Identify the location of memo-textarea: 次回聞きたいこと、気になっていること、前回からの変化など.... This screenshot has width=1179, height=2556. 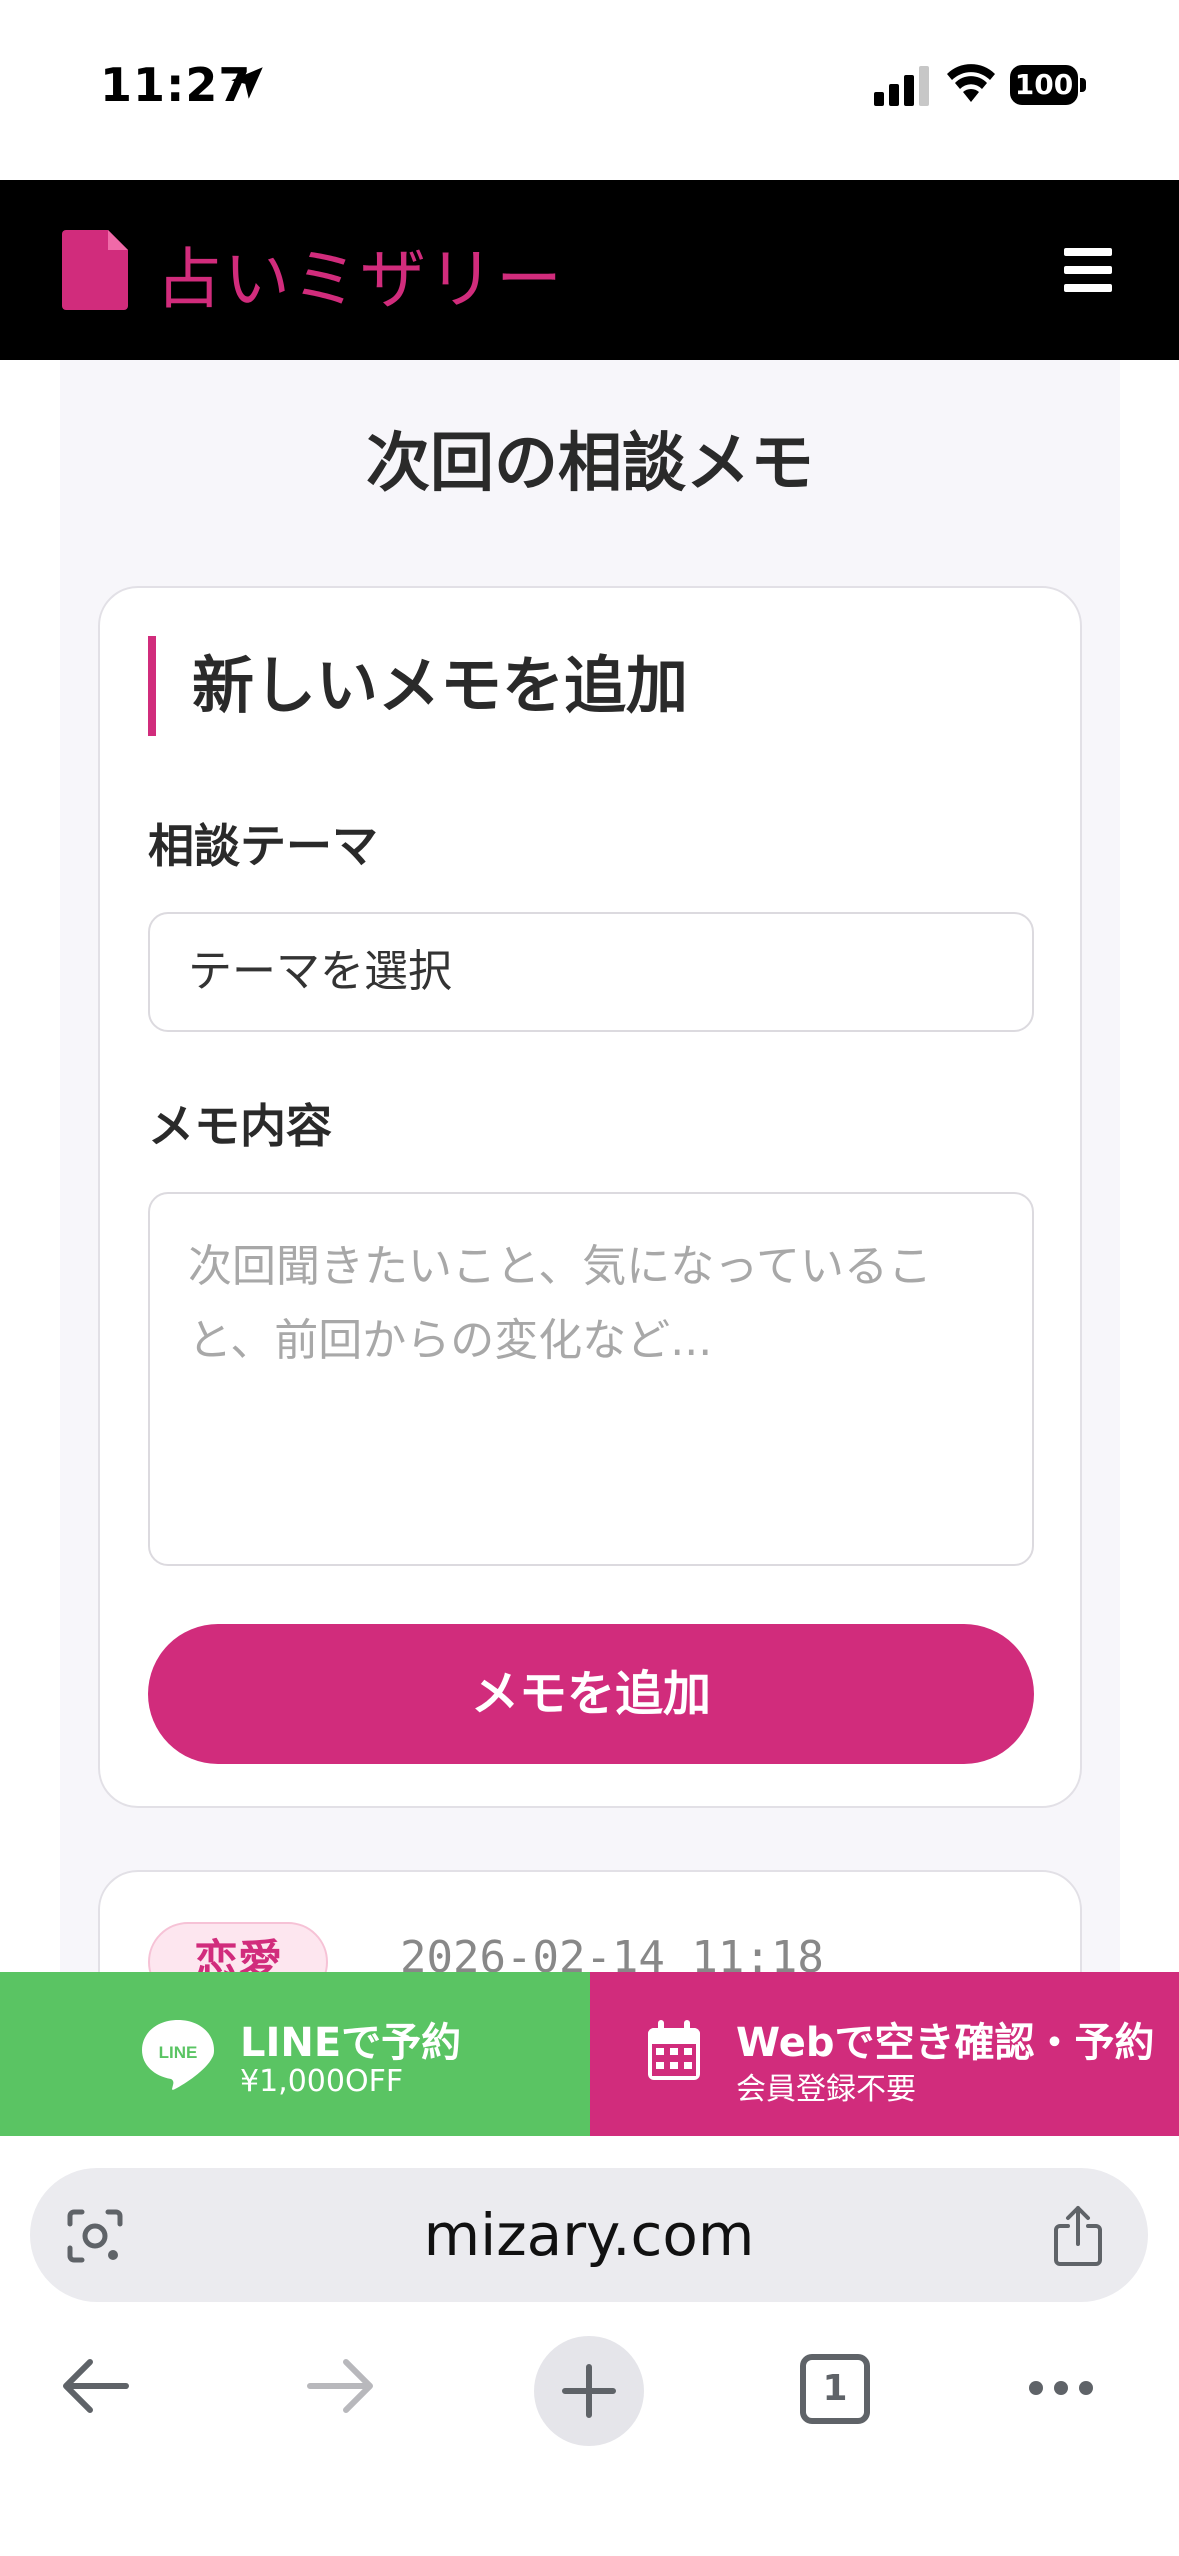
(591, 1379).